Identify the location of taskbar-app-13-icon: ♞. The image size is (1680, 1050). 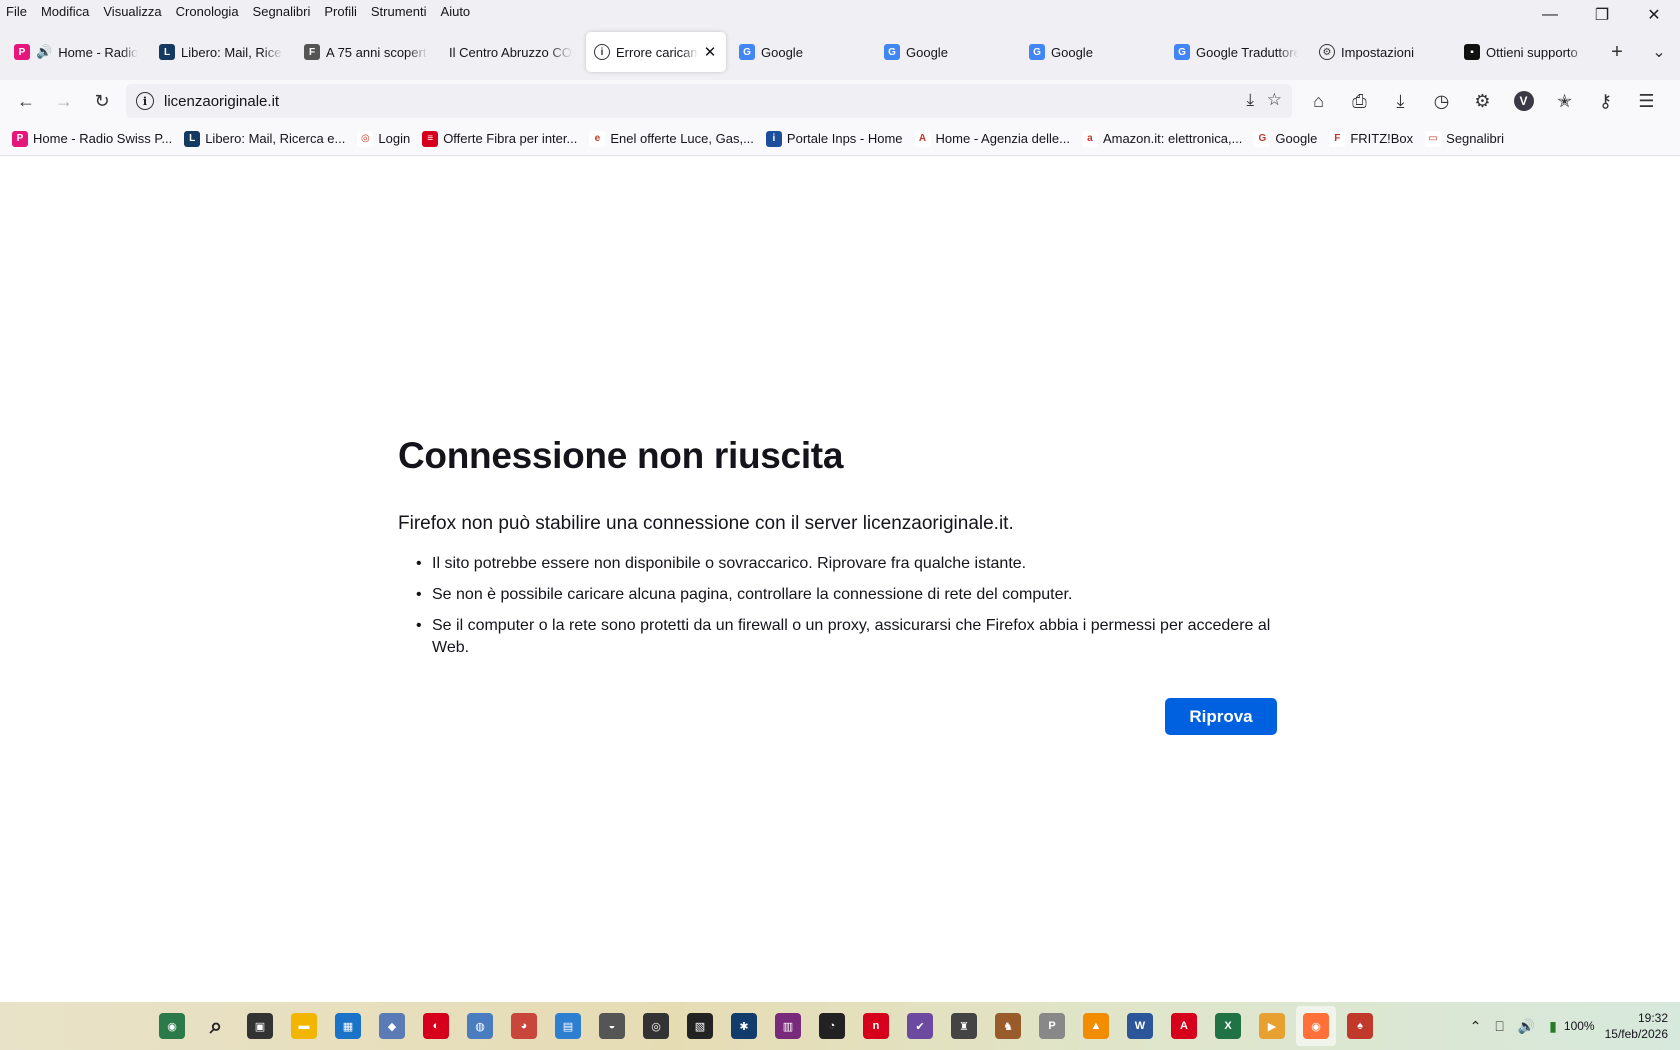
(1008, 1026).